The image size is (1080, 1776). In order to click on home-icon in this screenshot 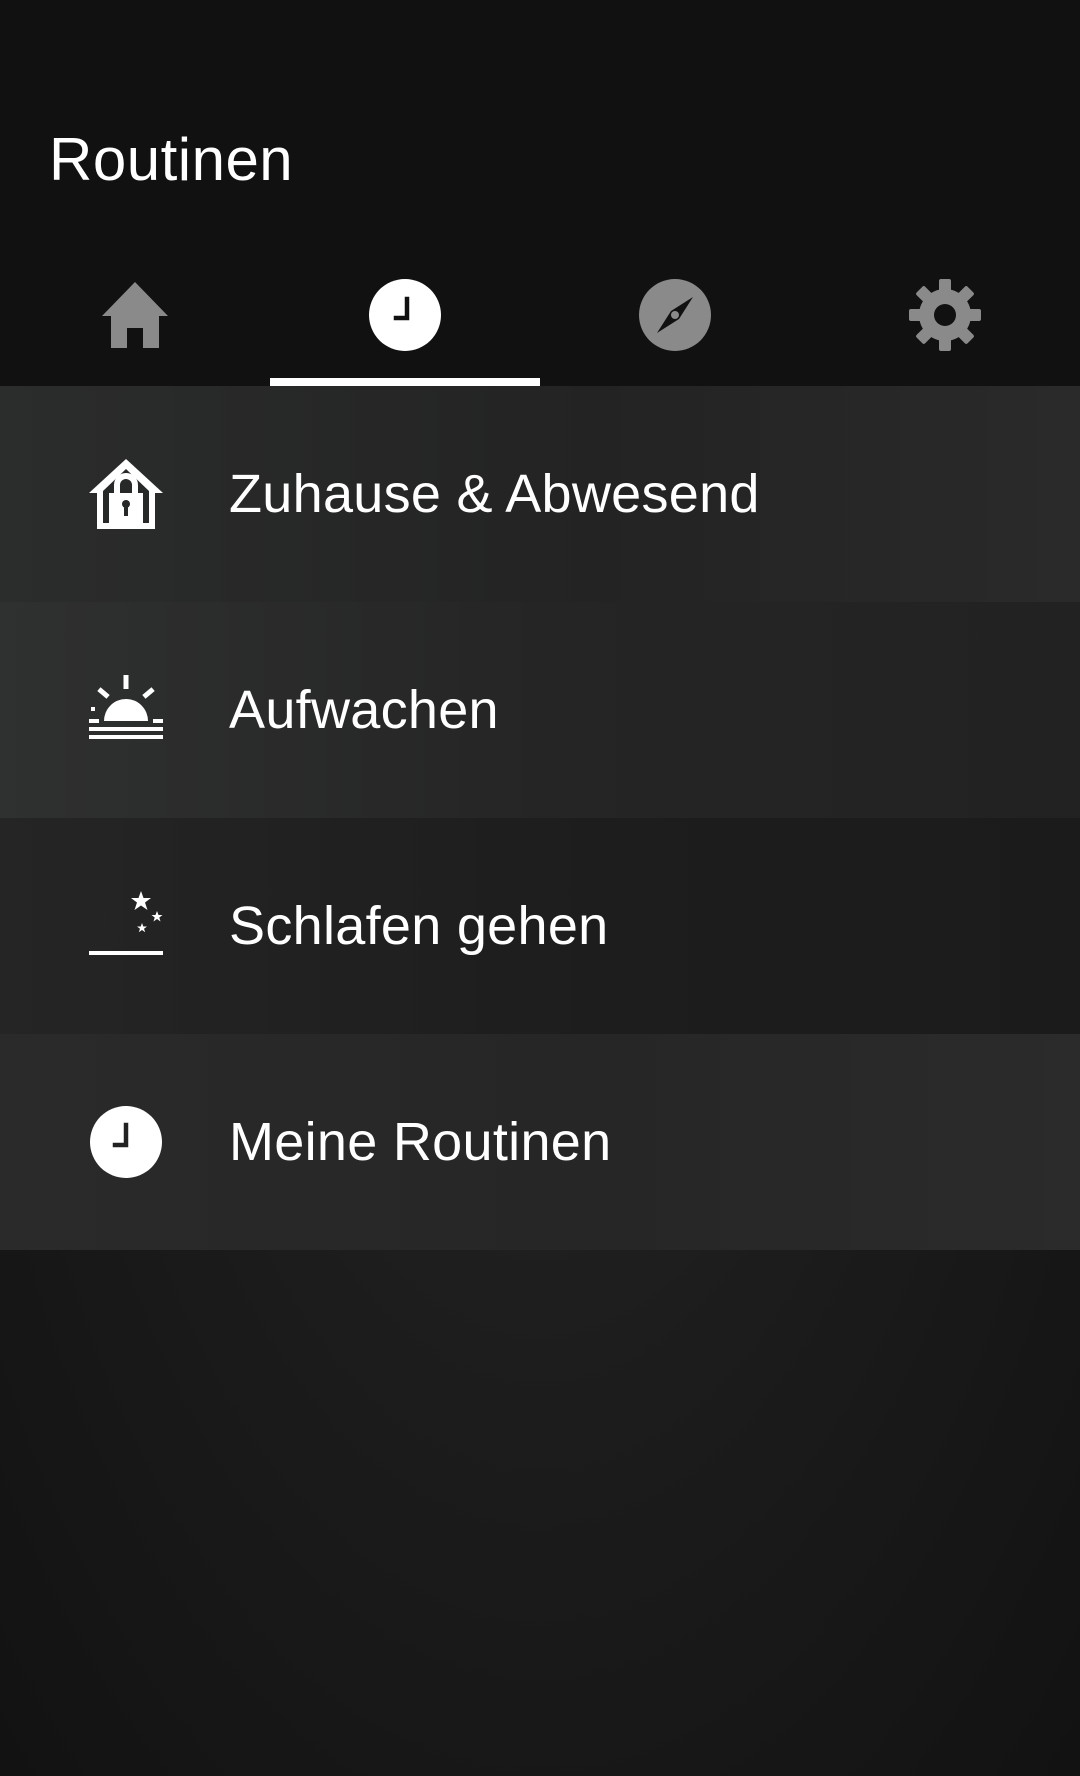, I will do `click(135, 315)`.